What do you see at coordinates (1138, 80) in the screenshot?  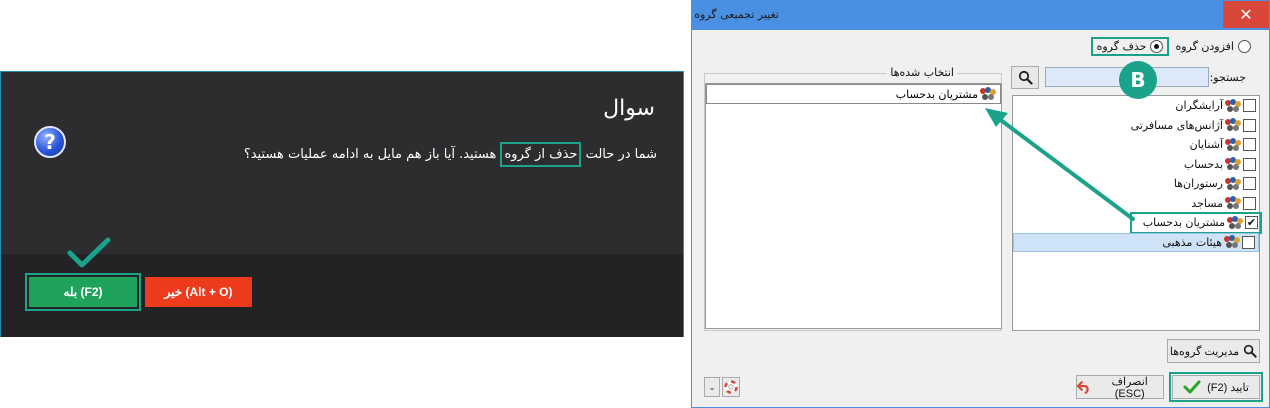 I see `annotation-marker: B` at bounding box center [1138, 80].